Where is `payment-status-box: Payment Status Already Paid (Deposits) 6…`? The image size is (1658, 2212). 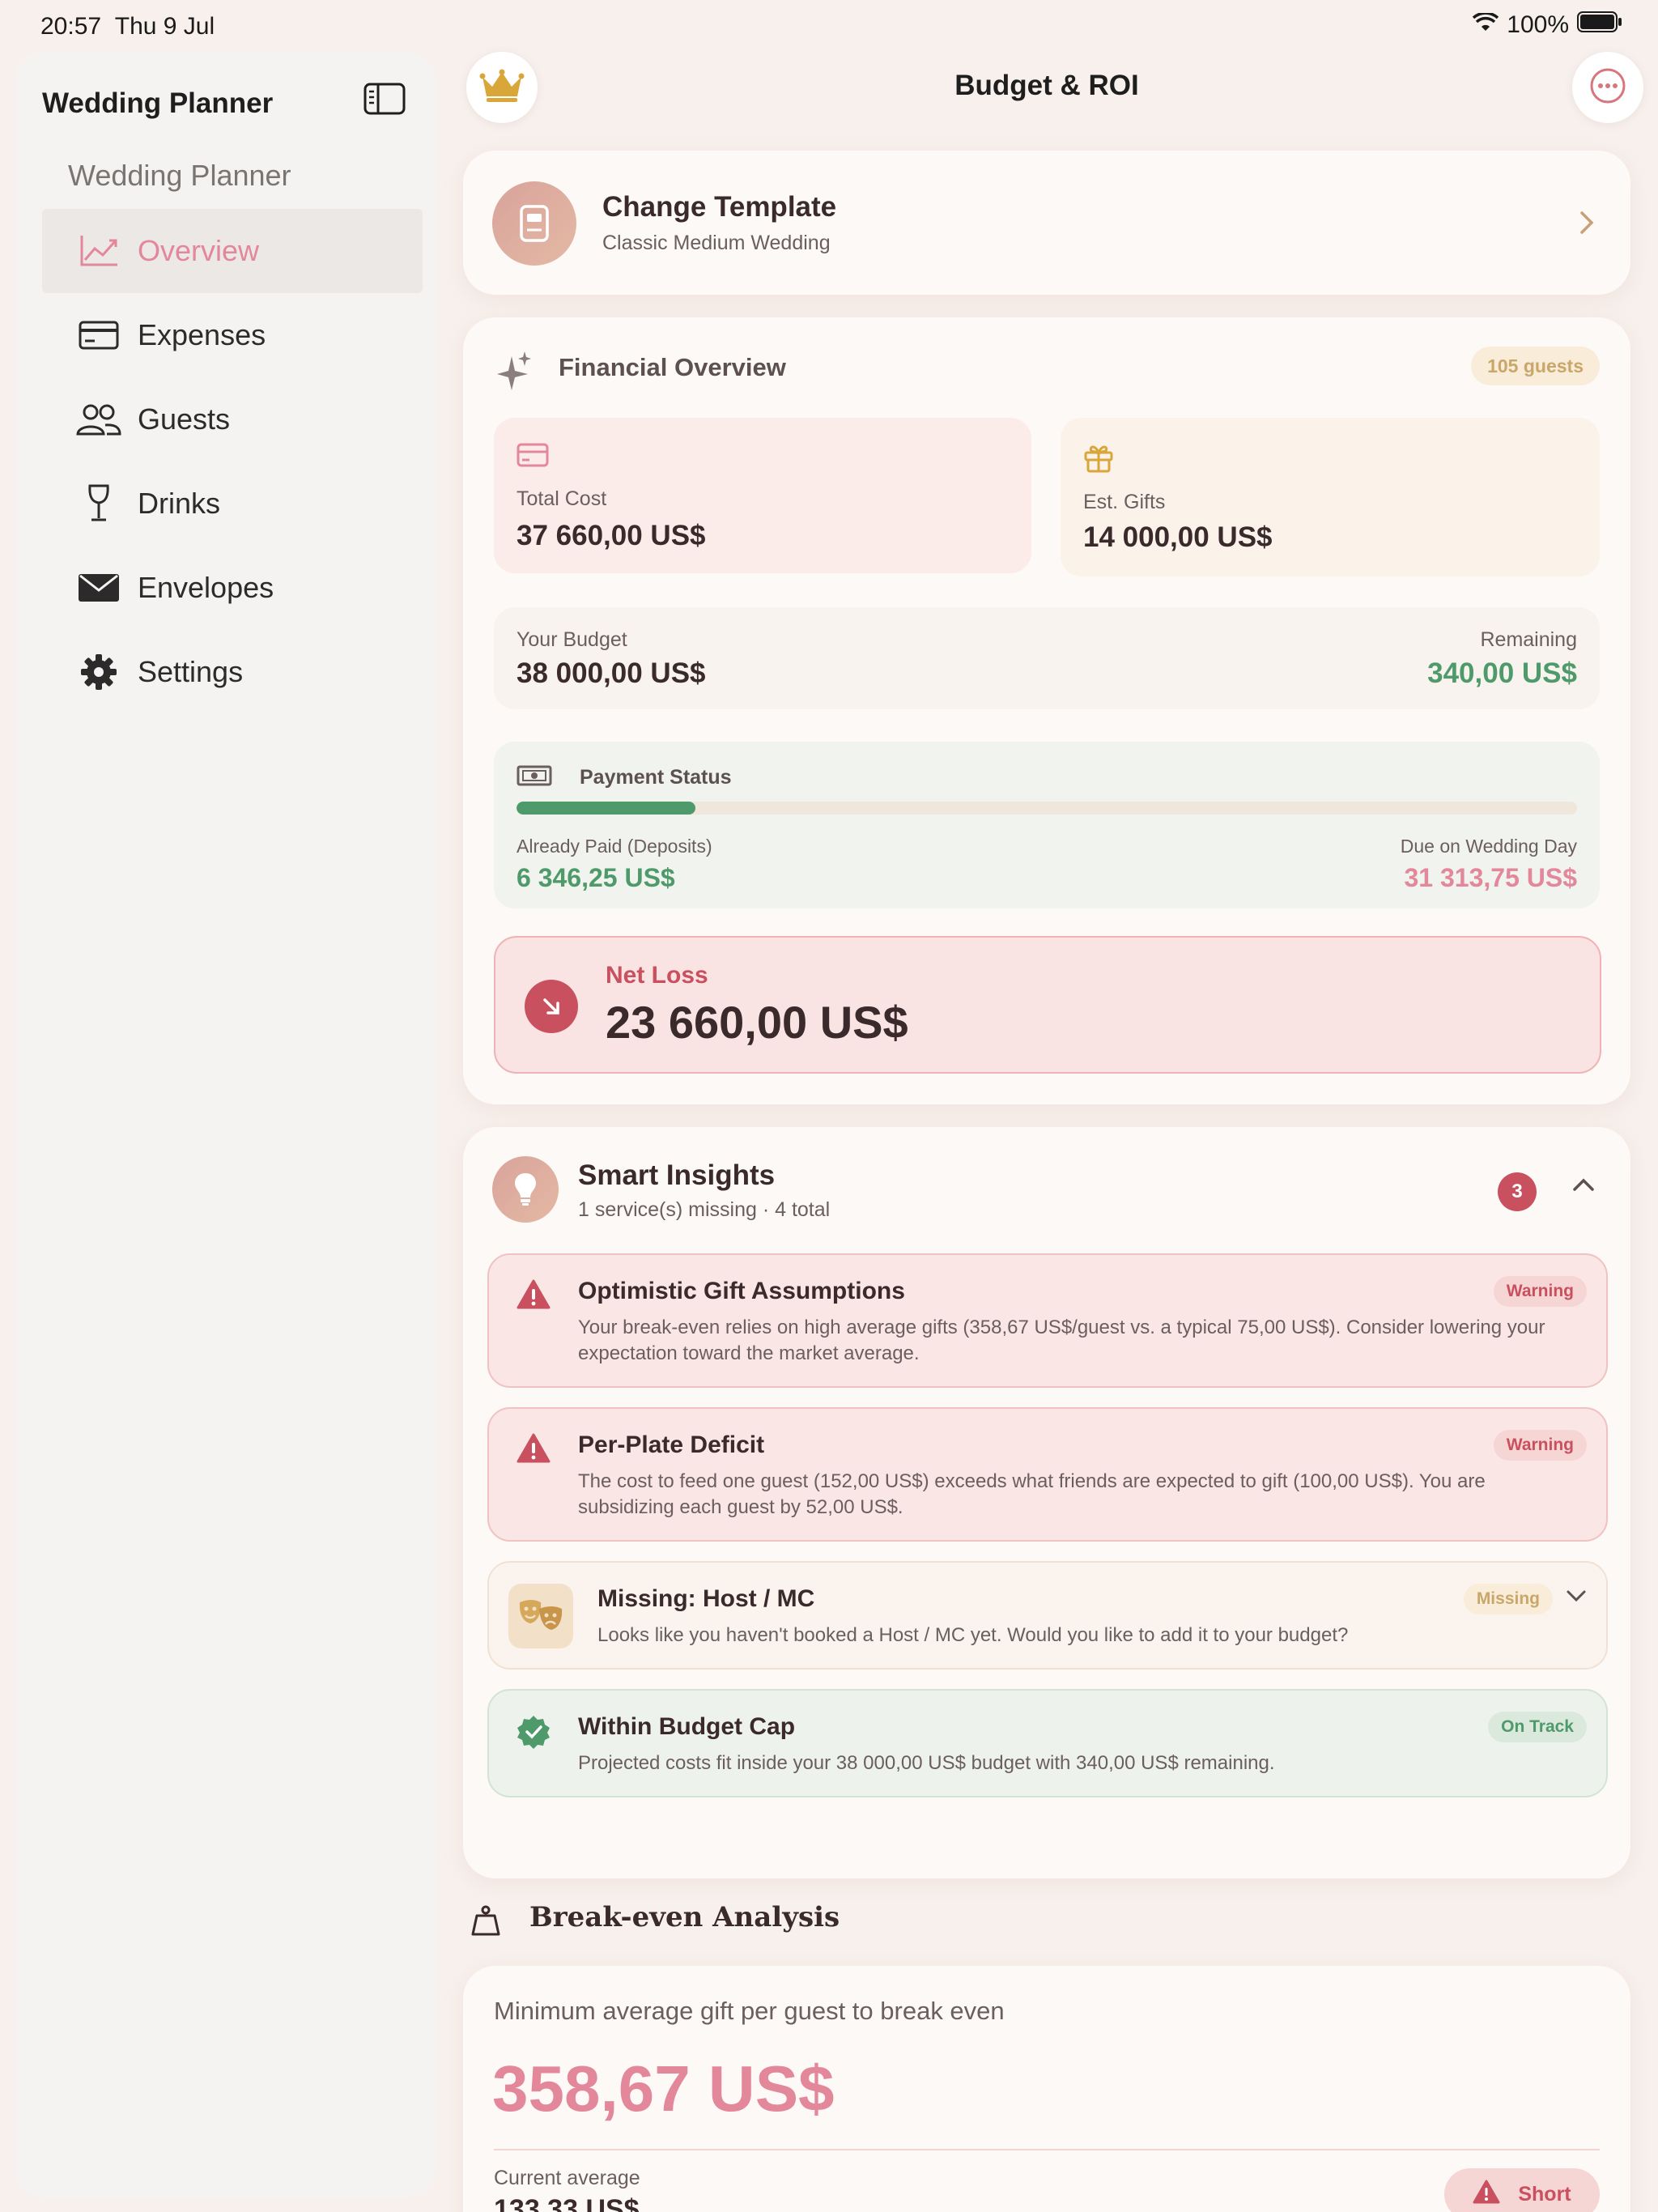
payment-status-box: Payment Status Already Paid (Deposits) 6… is located at coordinates (1047, 825).